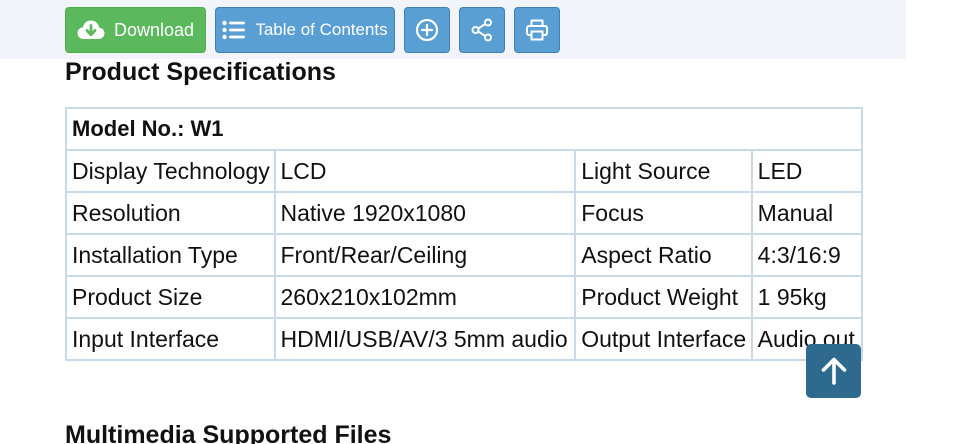 The image size is (960, 444). I want to click on spec-value: Front/Rear/Ceiling, so click(425, 255).